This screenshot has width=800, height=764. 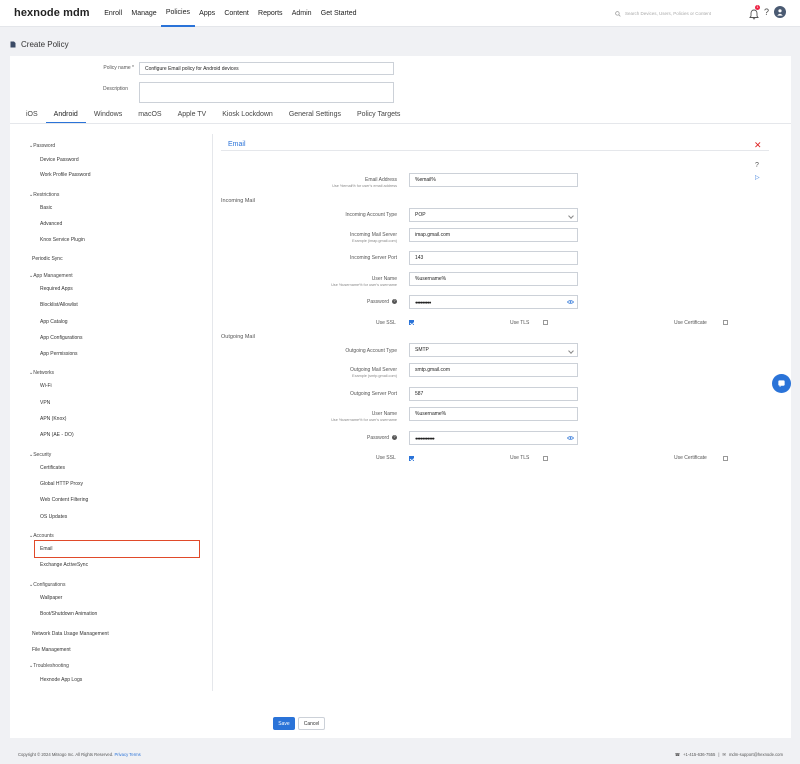 I want to click on nav-manage: Manage, so click(x=144, y=13).